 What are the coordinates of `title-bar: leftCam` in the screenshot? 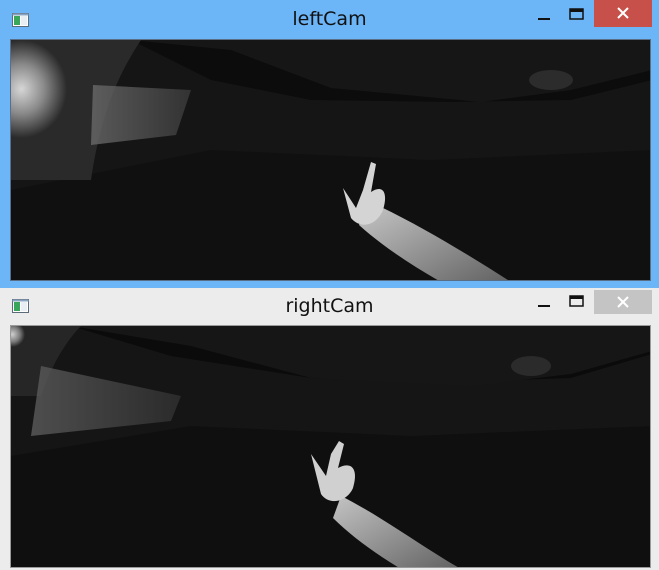 It's located at (329, 19).